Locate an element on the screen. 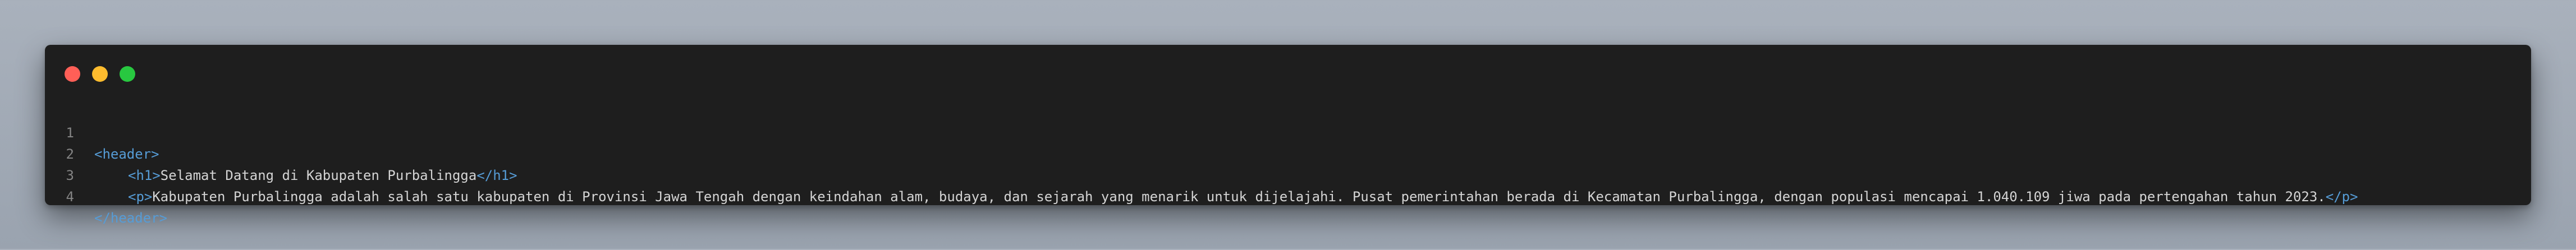  header-close-tag: </header> is located at coordinates (131, 218).